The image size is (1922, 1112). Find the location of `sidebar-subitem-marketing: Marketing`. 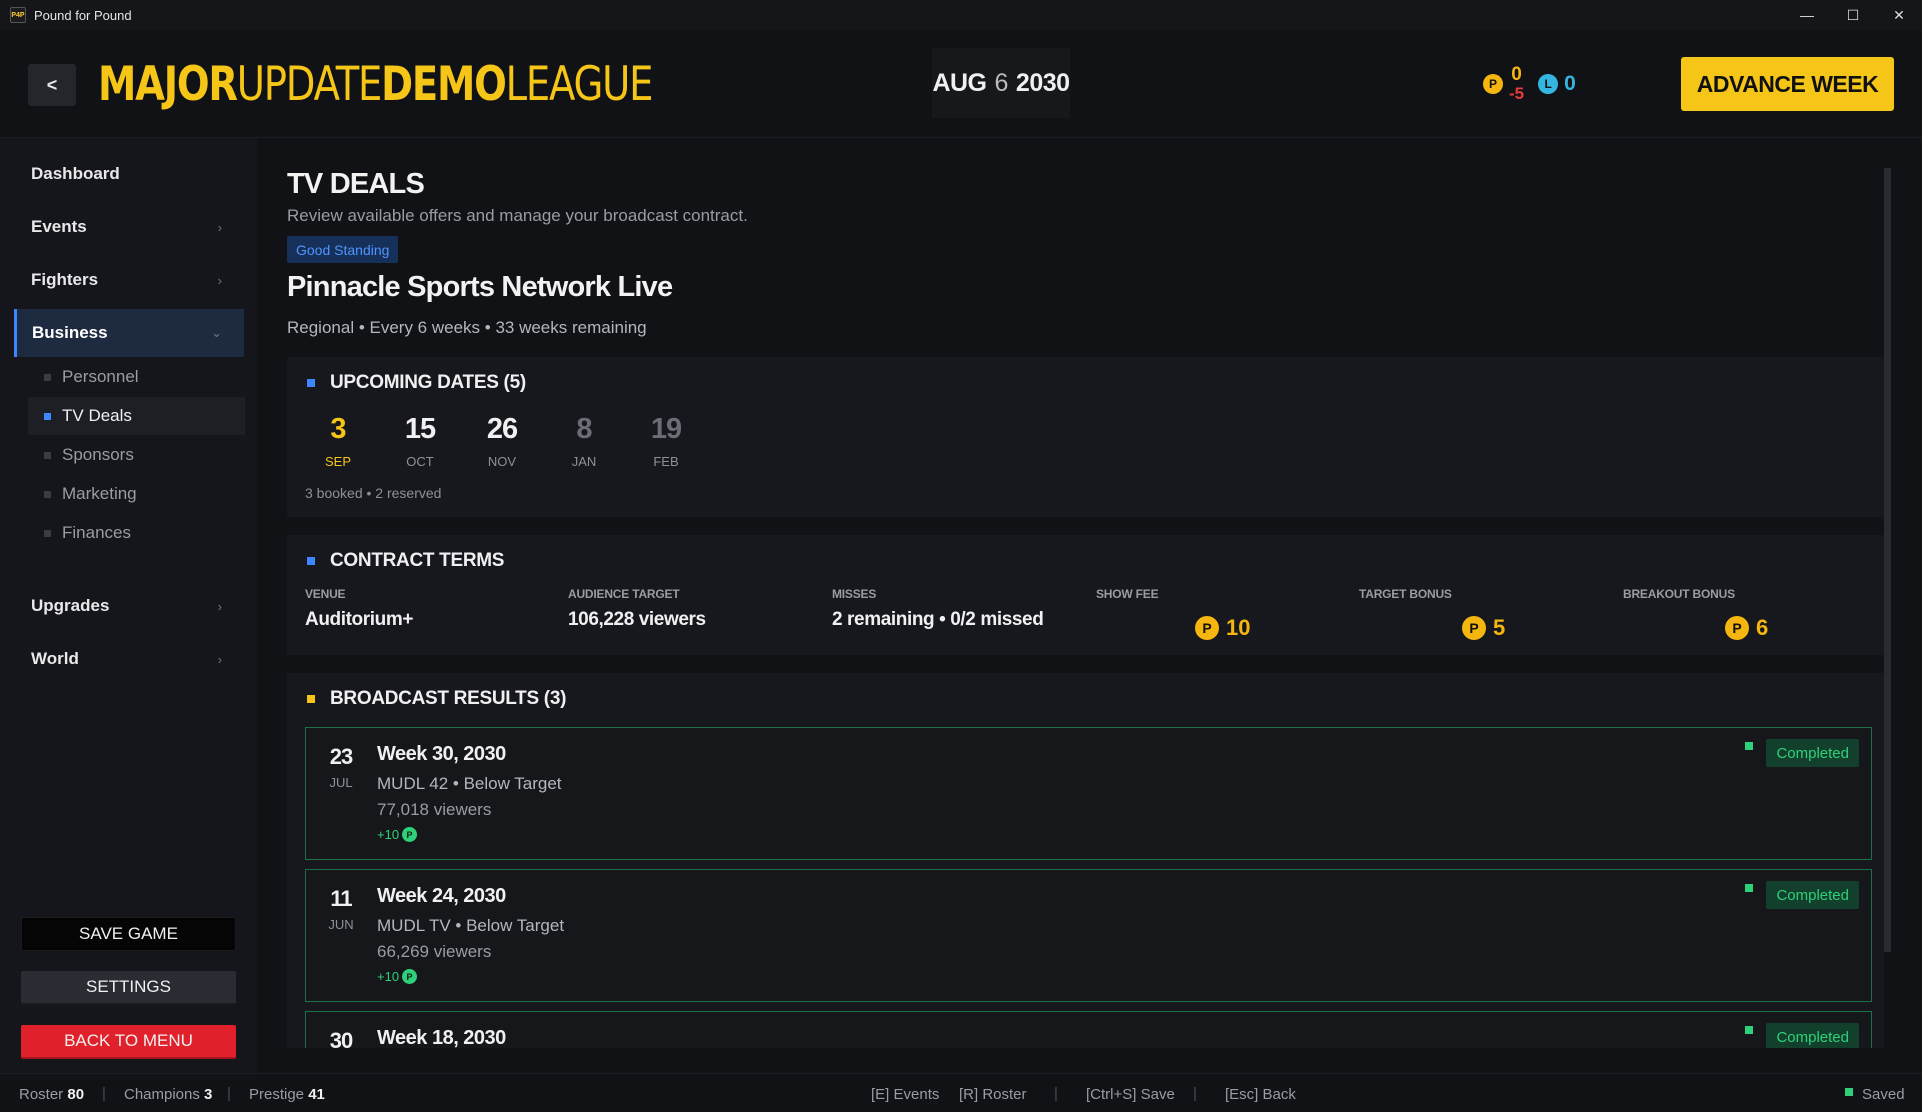

sidebar-subitem-marketing: Marketing is located at coordinates (136, 494).